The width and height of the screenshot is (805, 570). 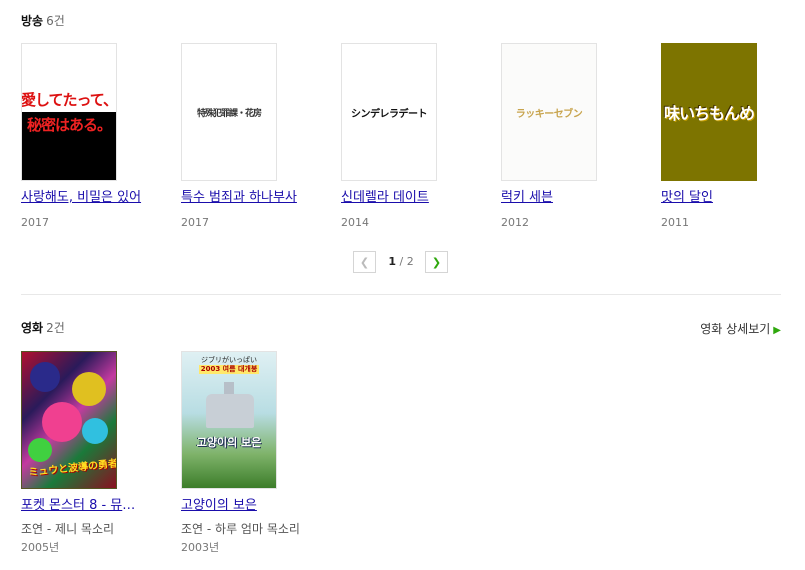 What do you see at coordinates (735, 329) in the screenshot?
I see `movie-detail-label: 영화 상세보기` at bounding box center [735, 329].